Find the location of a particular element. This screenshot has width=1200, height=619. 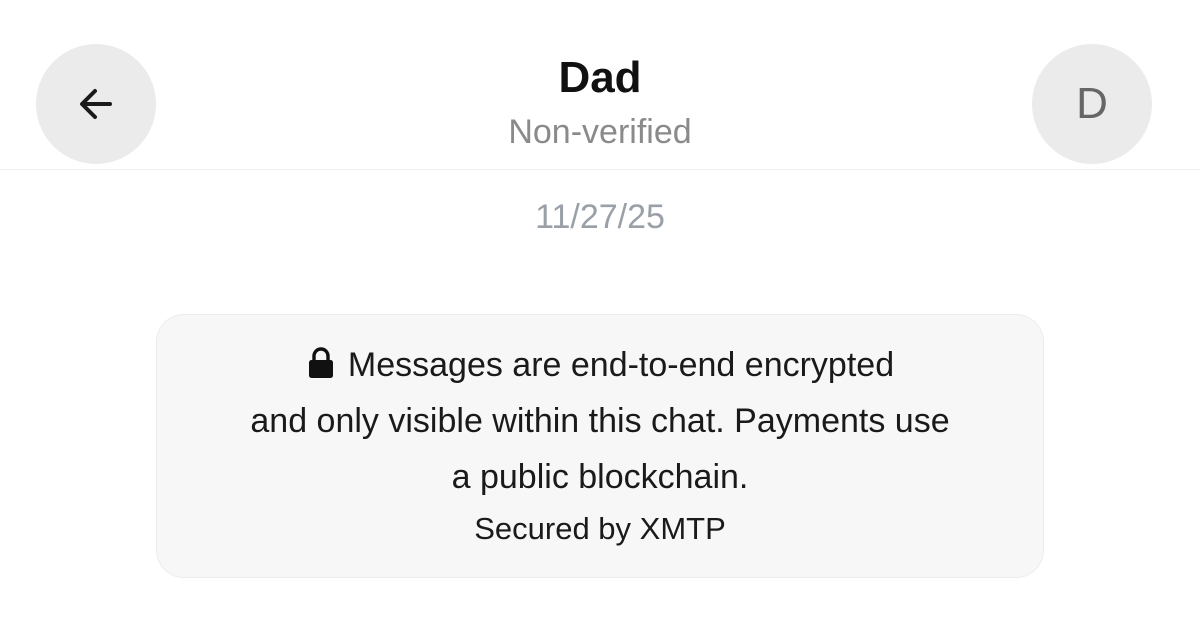

arrow-left-icon is located at coordinates (96, 104).